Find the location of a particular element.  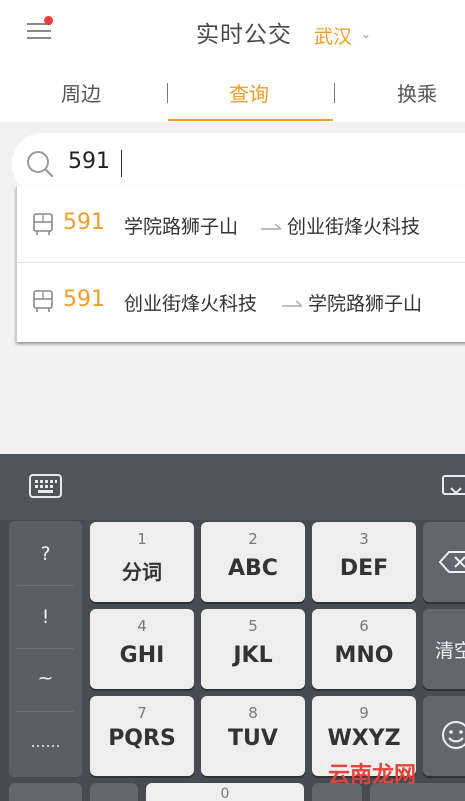

city-selector: 武汉 is located at coordinates (333, 35).